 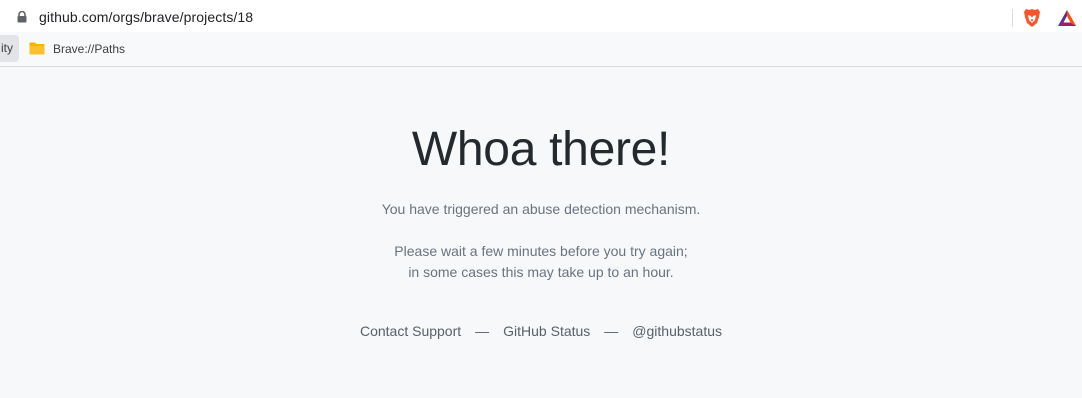 What do you see at coordinates (22, 17) in the screenshot?
I see `lock-icon` at bounding box center [22, 17].